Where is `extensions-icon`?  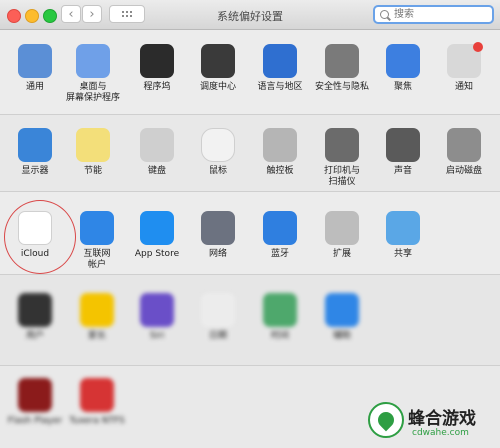
extensions-icon is located at coordinates (342, 228).